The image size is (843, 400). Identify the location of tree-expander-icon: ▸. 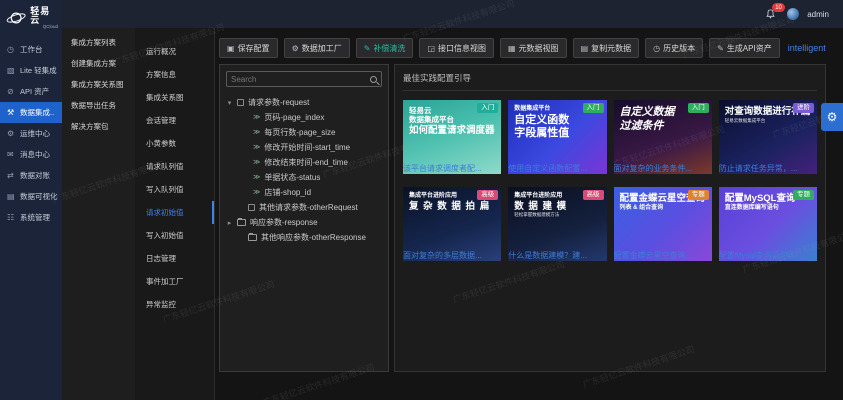
(229, 223).